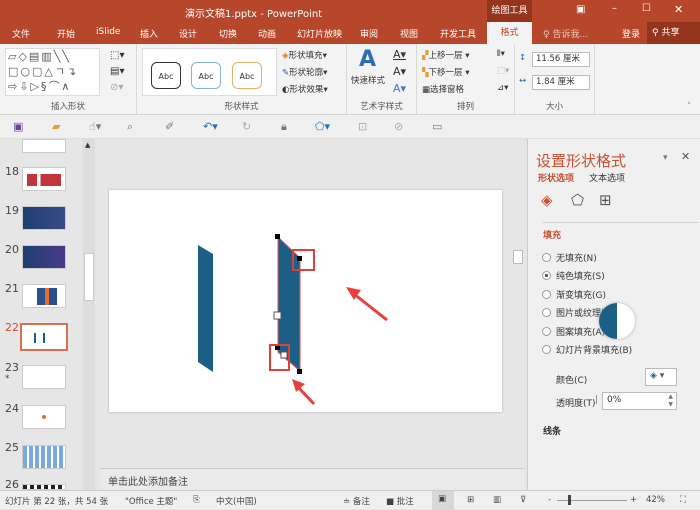 The width and height of the screenshot is (700, 510). What do you see at coordinates (169, 126) in the screenshot?
I see `format-painter-icon: ✐` at bounding box center [169, 126].